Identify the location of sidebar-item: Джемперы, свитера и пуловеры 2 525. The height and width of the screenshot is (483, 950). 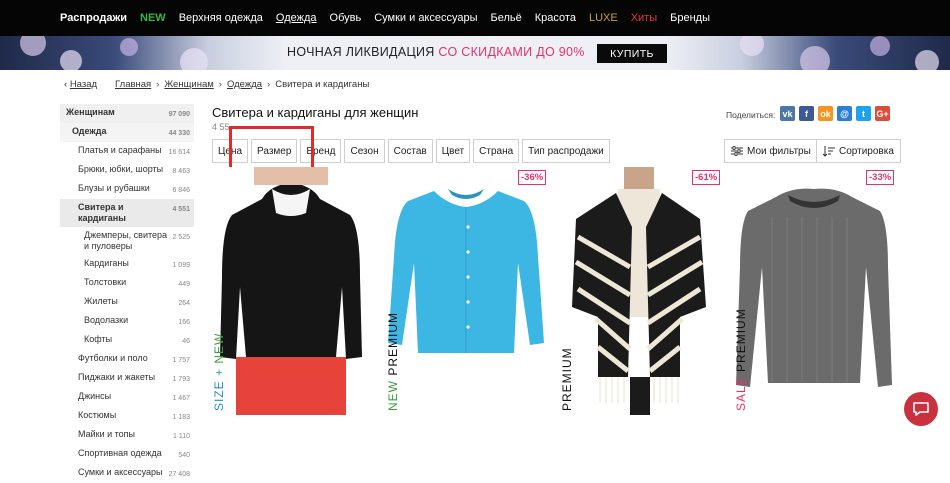
(127, 241).